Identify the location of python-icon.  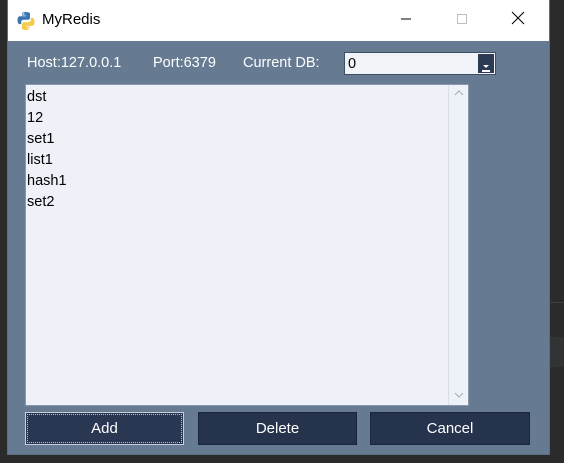
(26, 21).